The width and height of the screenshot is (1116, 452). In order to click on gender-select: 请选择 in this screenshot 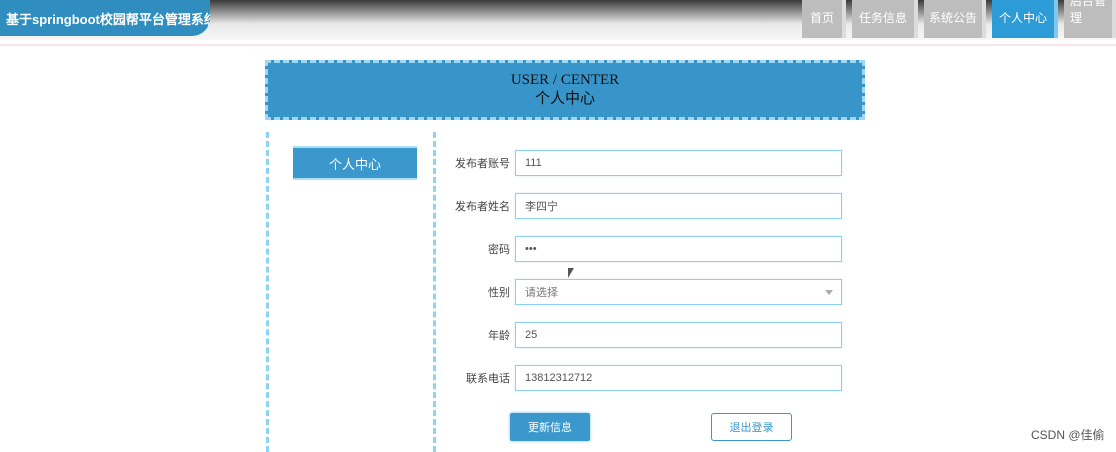, I will do `click(678, 292)`.